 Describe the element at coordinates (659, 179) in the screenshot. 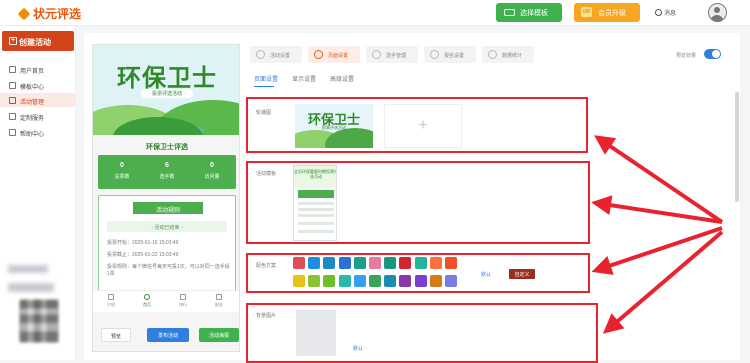

I see `arrow-to-banner` at that location.